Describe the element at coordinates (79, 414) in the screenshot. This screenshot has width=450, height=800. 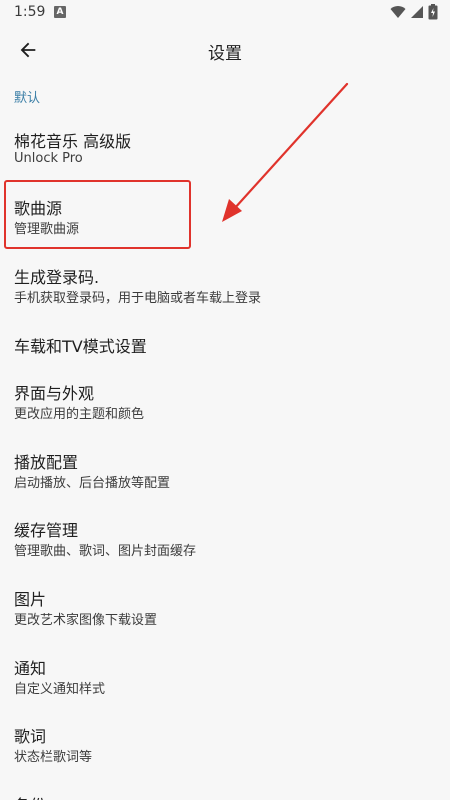
I see `settings-item-subtitle: 更改应用的主题和颜色` at that location.